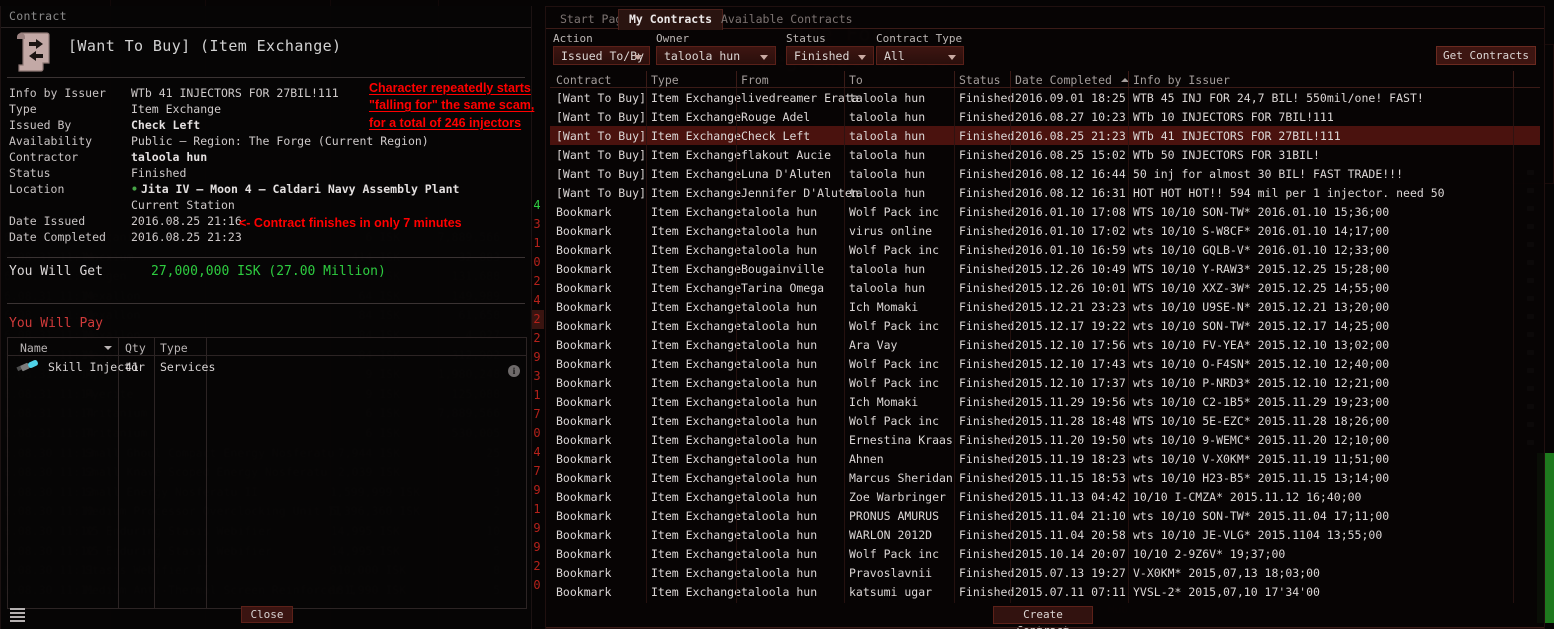 Image resolution: width=1554 pixels, height=629 pixels. What do you see at coordinates (1070, 231) in the screenshot?
I see `cell-date: 2016.01.10 17:02` at bounding box center [1070, 231].